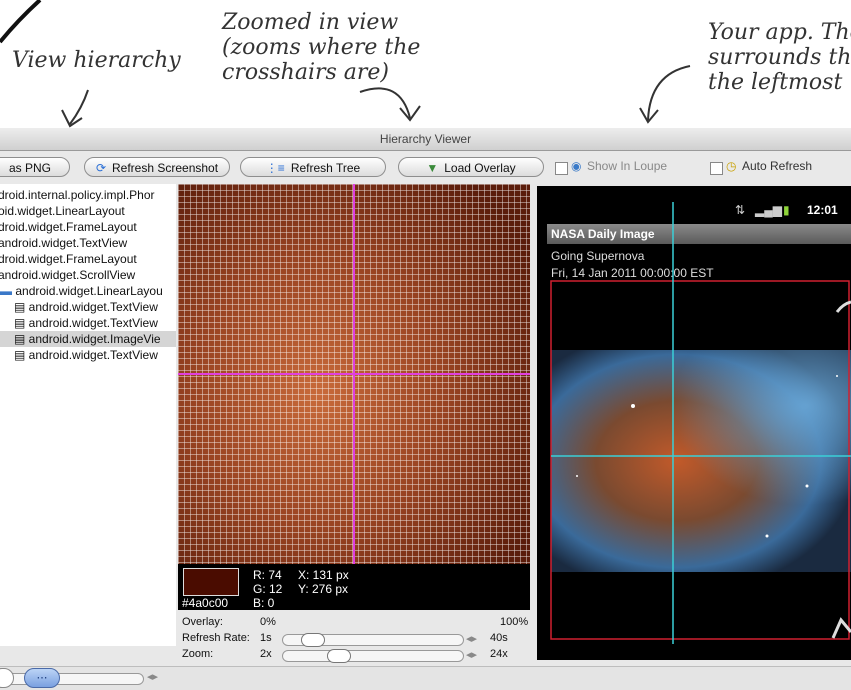 The width and height of the screenshot is (851, 690). What do you see at coordinates (268, 622) in the screenshot?
I see `overlay-min: 0%` at bounding box center [268, 622].